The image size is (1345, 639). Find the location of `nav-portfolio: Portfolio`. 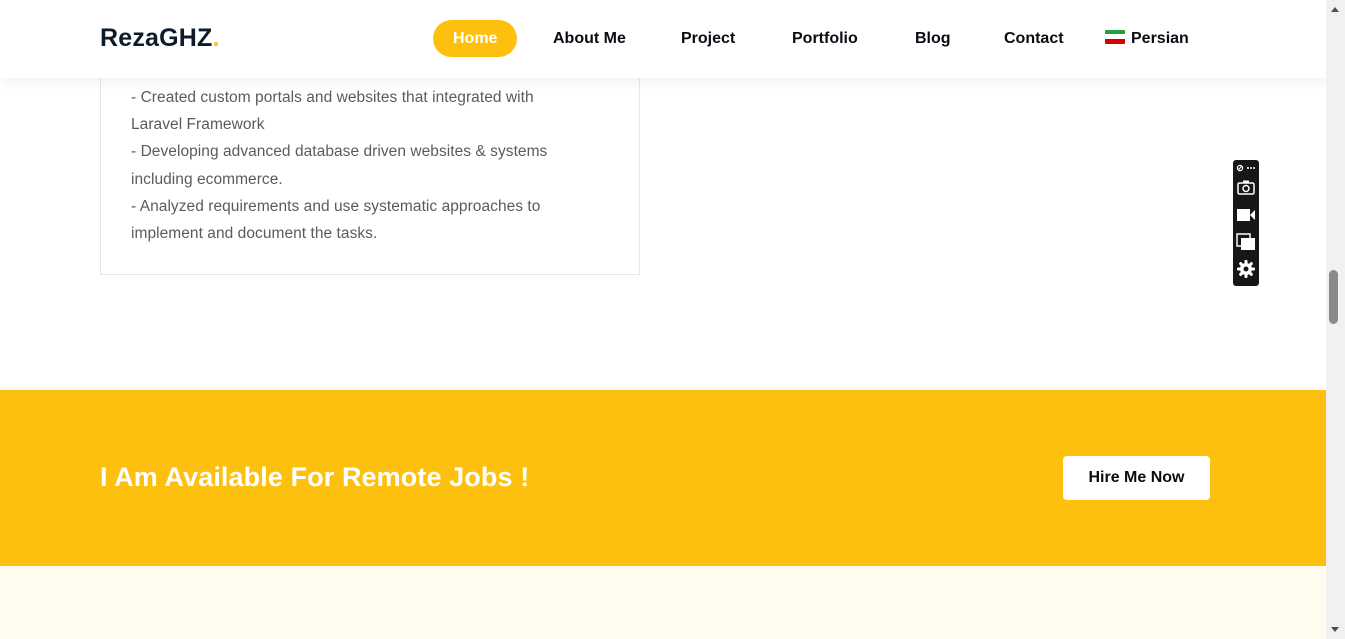

nav-portfolio: Portfolio is located at coordinates (825, 38).